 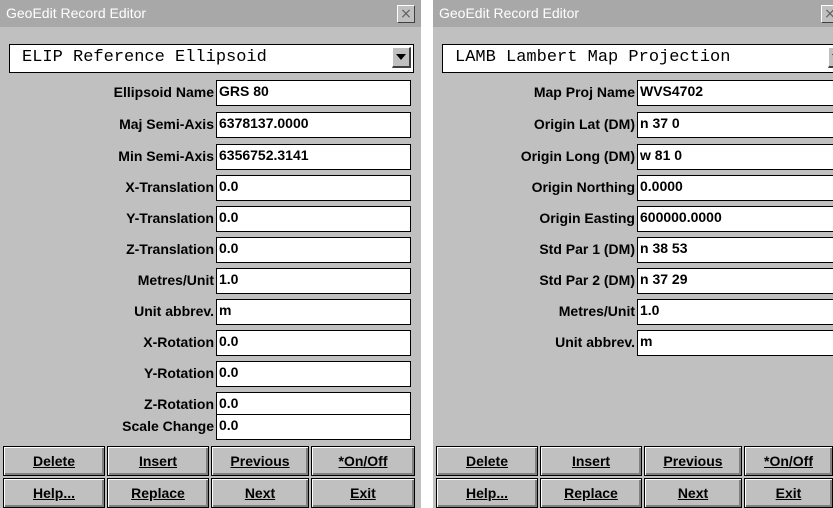 What do you see at coordinates (735, 188) in the screenshot?
I see `field-input: 0.0000` at bounding box center [735, 188].